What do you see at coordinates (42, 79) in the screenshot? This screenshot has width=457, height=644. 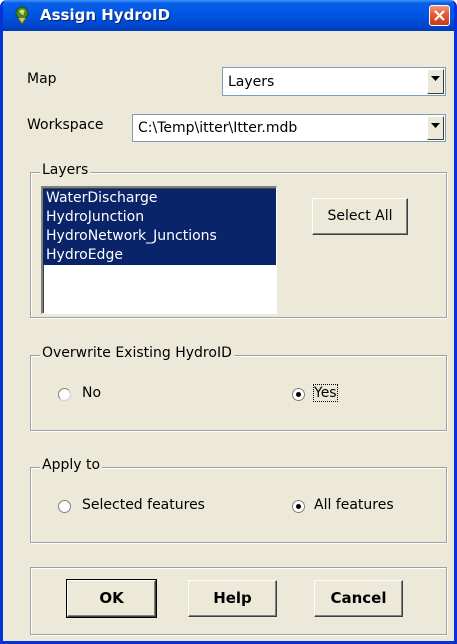 I see `map-label: Map` at bounding box center [42, 79].